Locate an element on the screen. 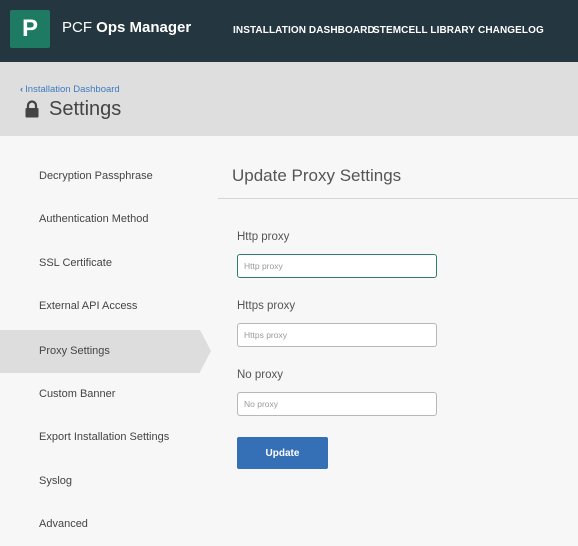 Image resolution: width=578 pixels, height=546 pixels. nav-installation-dashboard: INSTALLATION DASHBOARD is located at coordinates (304, 30).